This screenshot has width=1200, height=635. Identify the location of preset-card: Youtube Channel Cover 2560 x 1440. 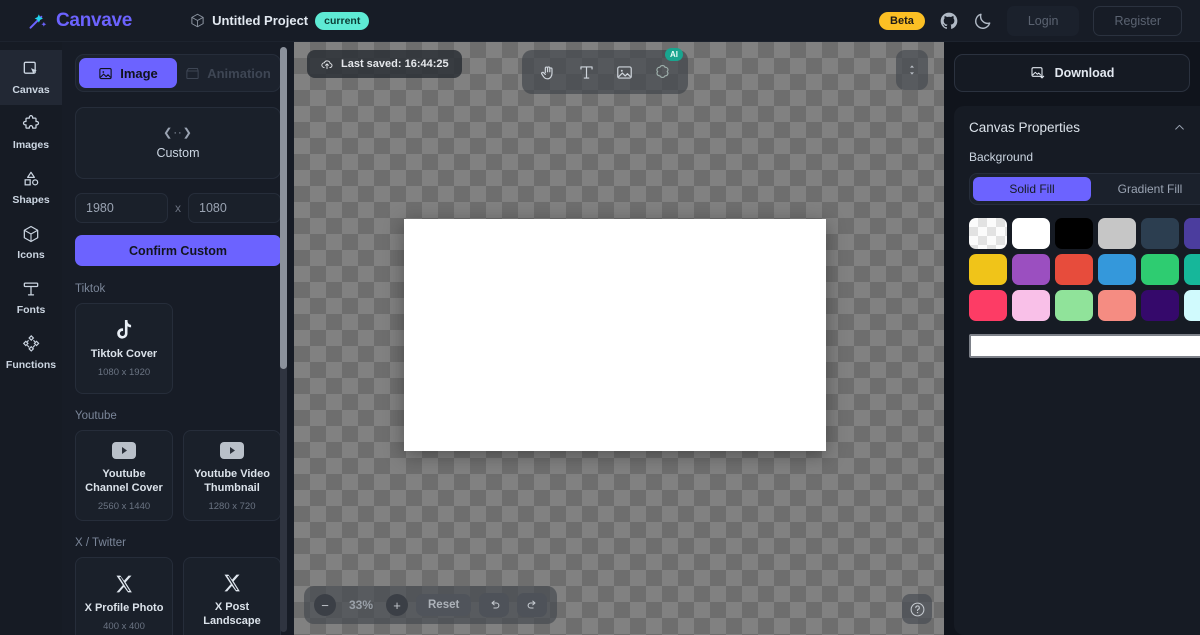
(124, 475).